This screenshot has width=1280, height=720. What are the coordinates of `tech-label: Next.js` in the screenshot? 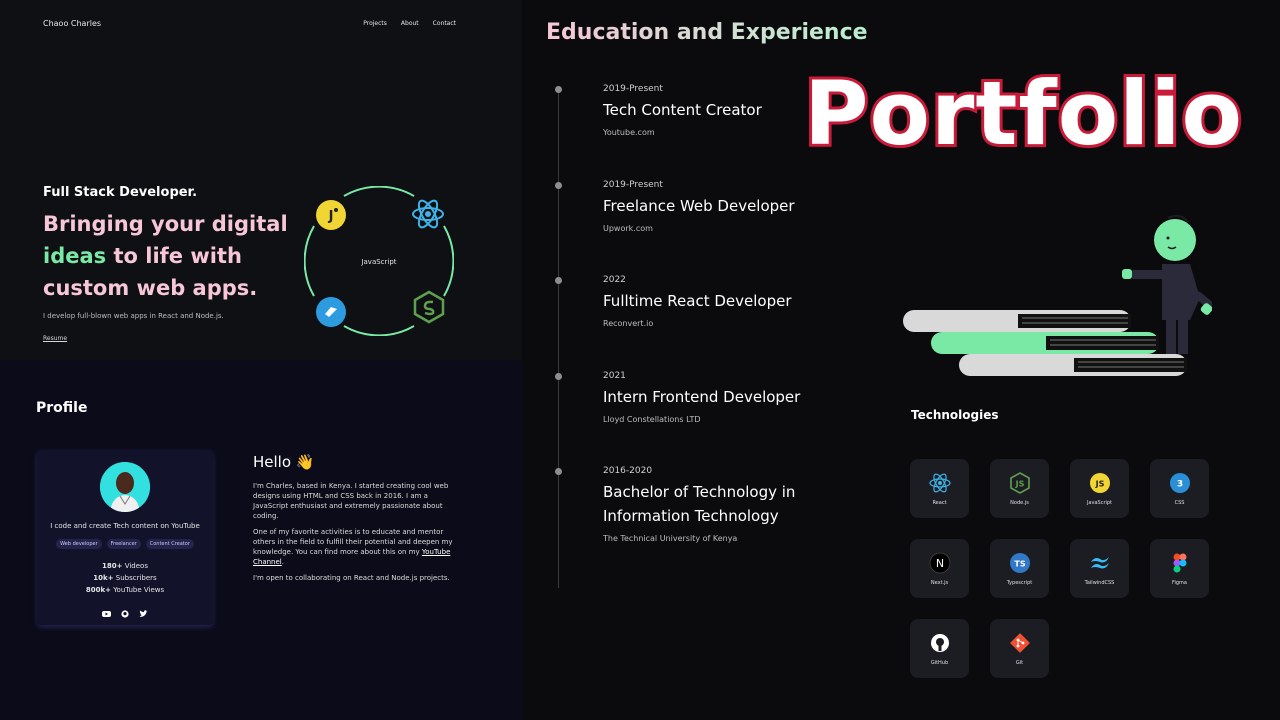 It's located at (939, 582).